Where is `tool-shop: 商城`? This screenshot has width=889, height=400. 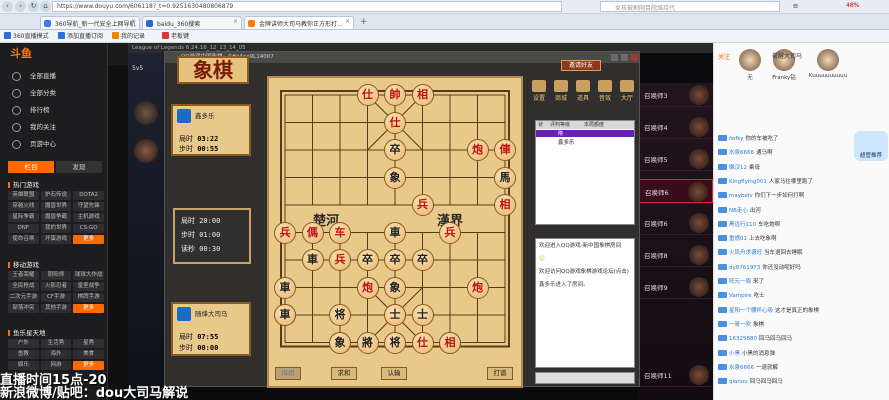 tool-shop: 商城 is located at coordinates (561, 91).